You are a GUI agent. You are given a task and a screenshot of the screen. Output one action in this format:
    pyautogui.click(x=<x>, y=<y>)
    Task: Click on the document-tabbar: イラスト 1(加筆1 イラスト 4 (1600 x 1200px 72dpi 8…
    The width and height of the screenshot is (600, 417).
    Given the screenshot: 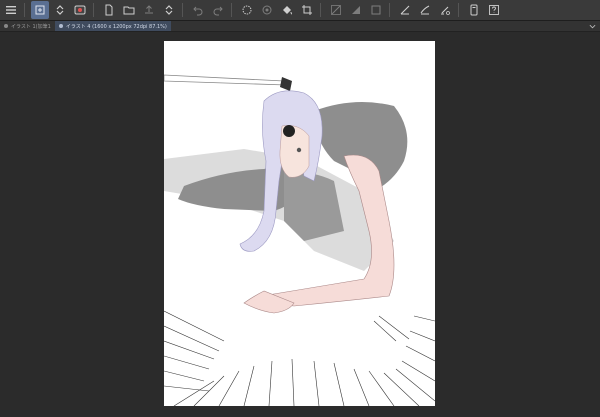 What is the action you would take?
    pyautogui.click(x=300, y=26)
    